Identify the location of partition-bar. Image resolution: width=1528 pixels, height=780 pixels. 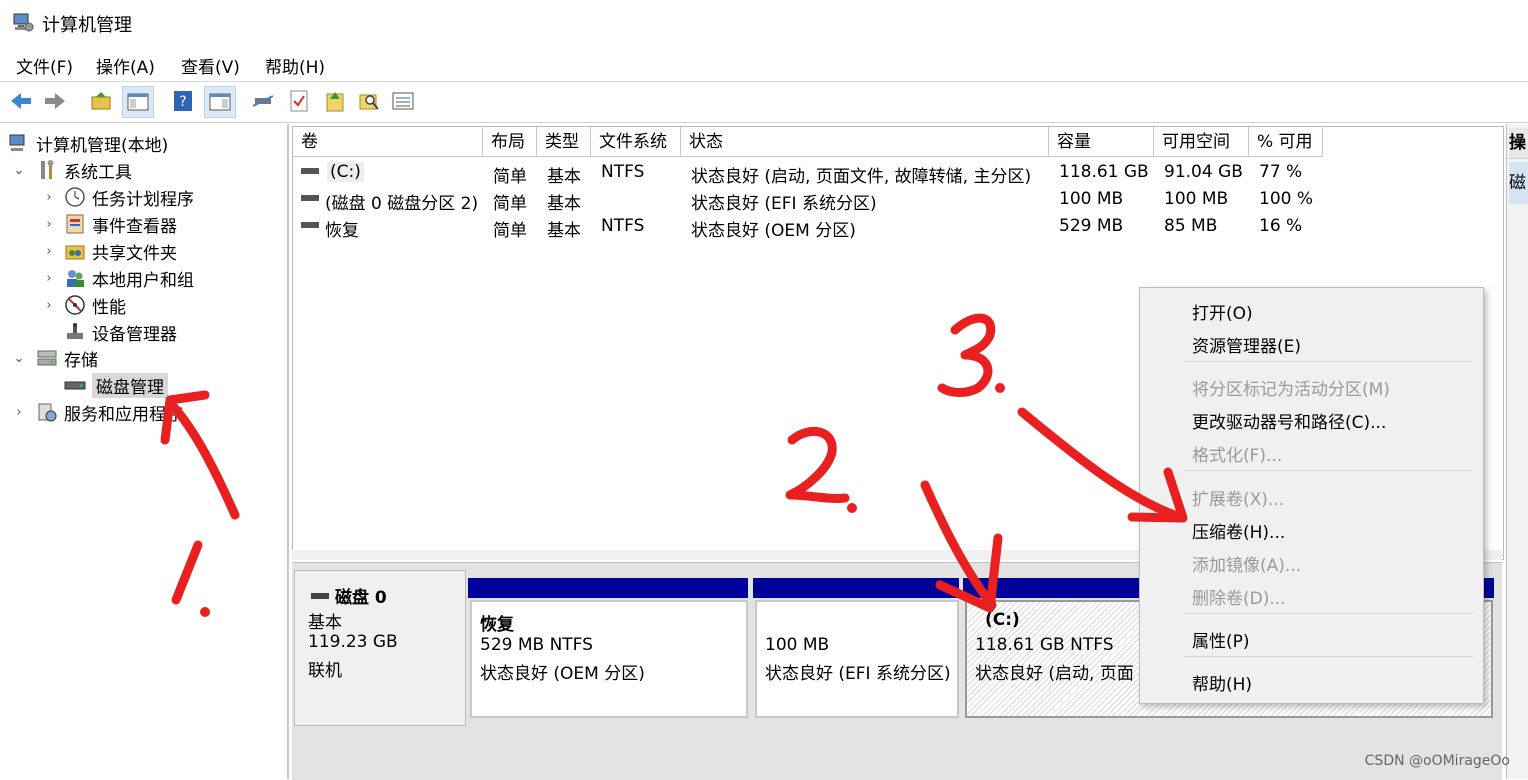
(608, 588).